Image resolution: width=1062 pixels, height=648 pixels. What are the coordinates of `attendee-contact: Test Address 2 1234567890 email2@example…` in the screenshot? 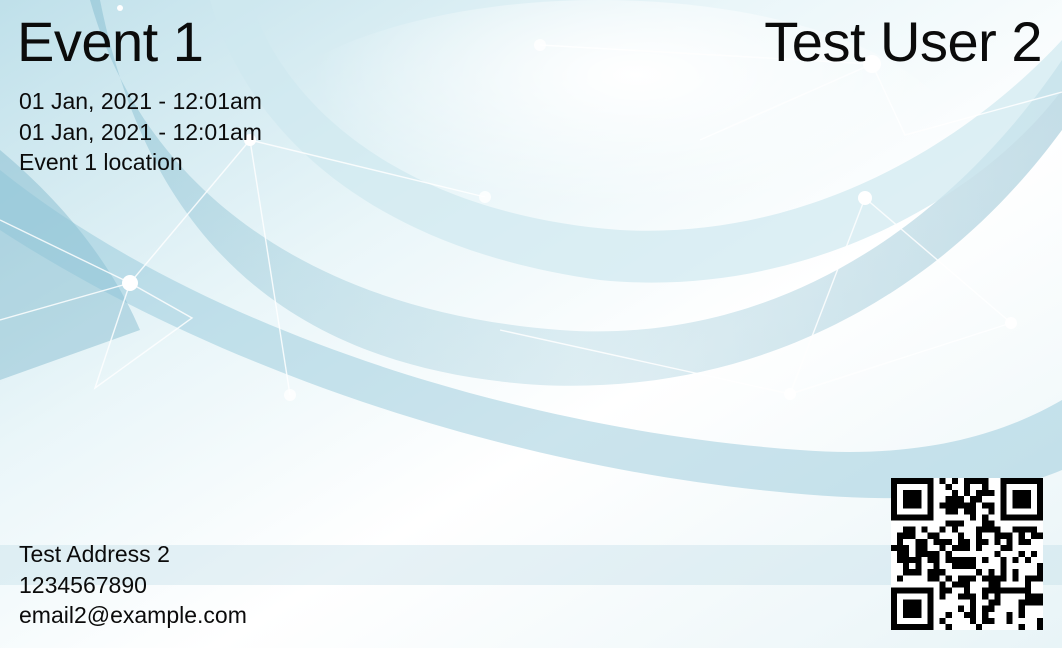 It's located at (133, 585).